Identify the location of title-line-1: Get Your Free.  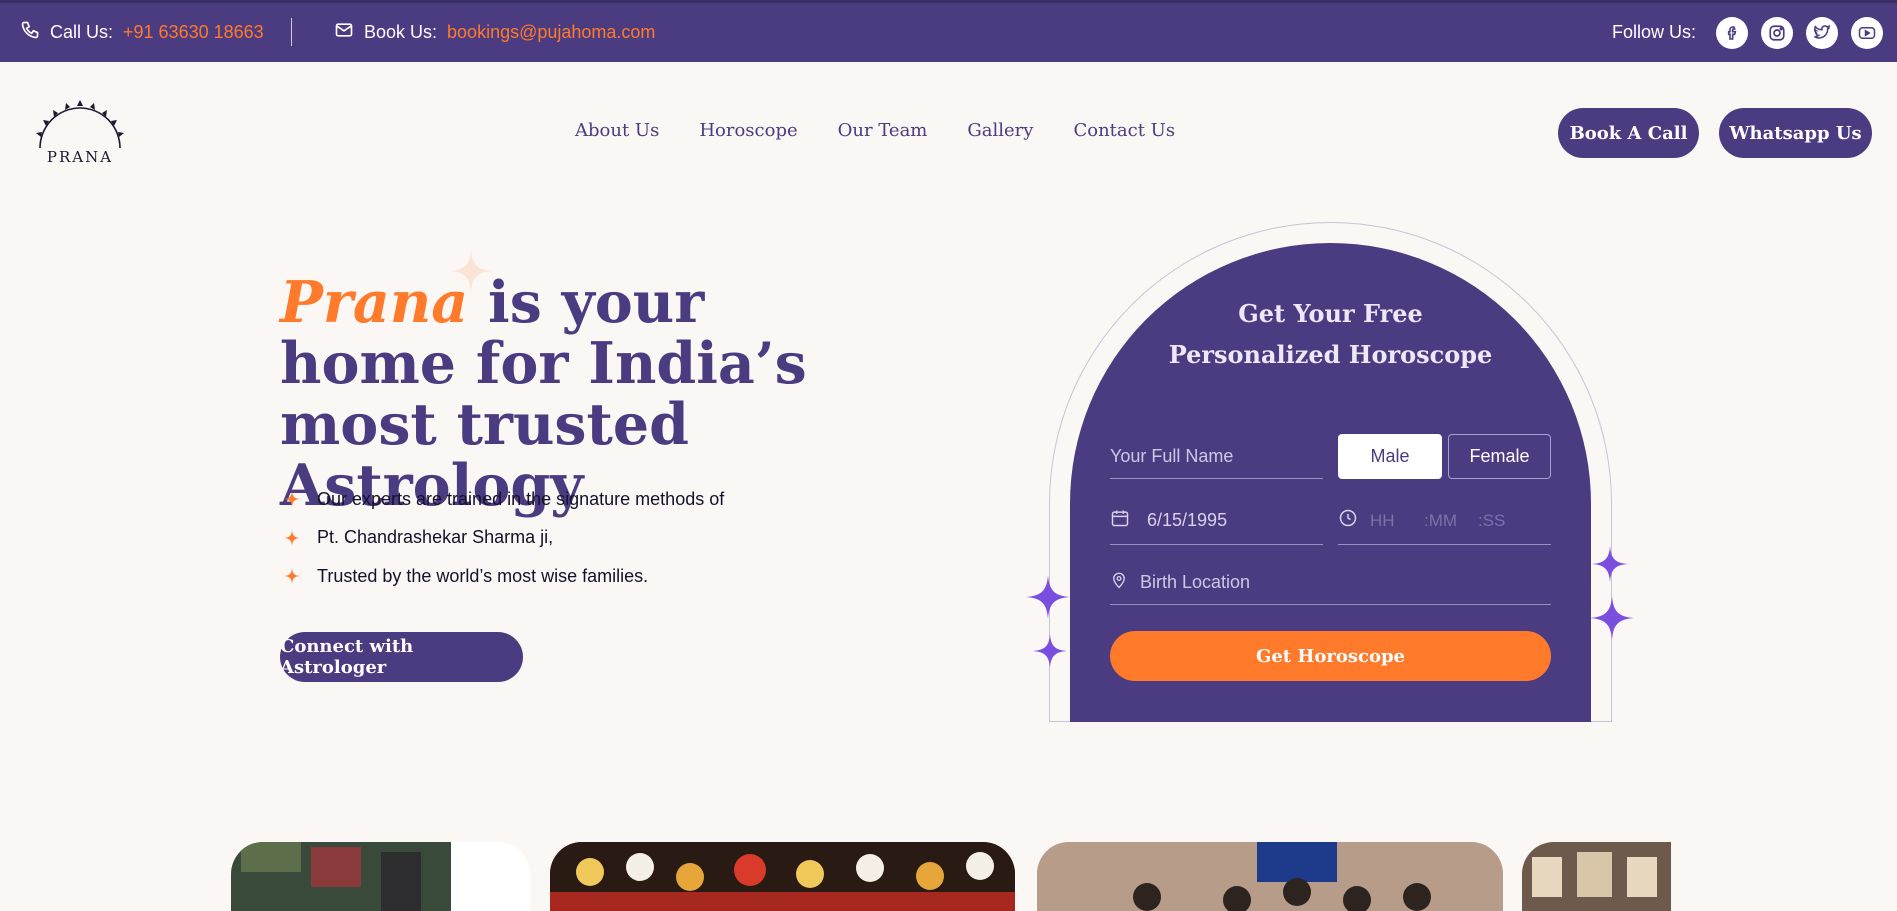
(1330, 313).